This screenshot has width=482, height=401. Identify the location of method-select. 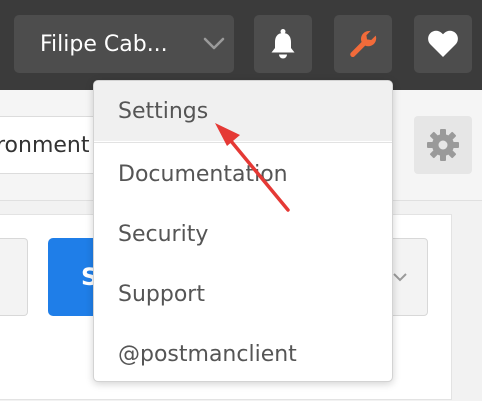
(14, 277).